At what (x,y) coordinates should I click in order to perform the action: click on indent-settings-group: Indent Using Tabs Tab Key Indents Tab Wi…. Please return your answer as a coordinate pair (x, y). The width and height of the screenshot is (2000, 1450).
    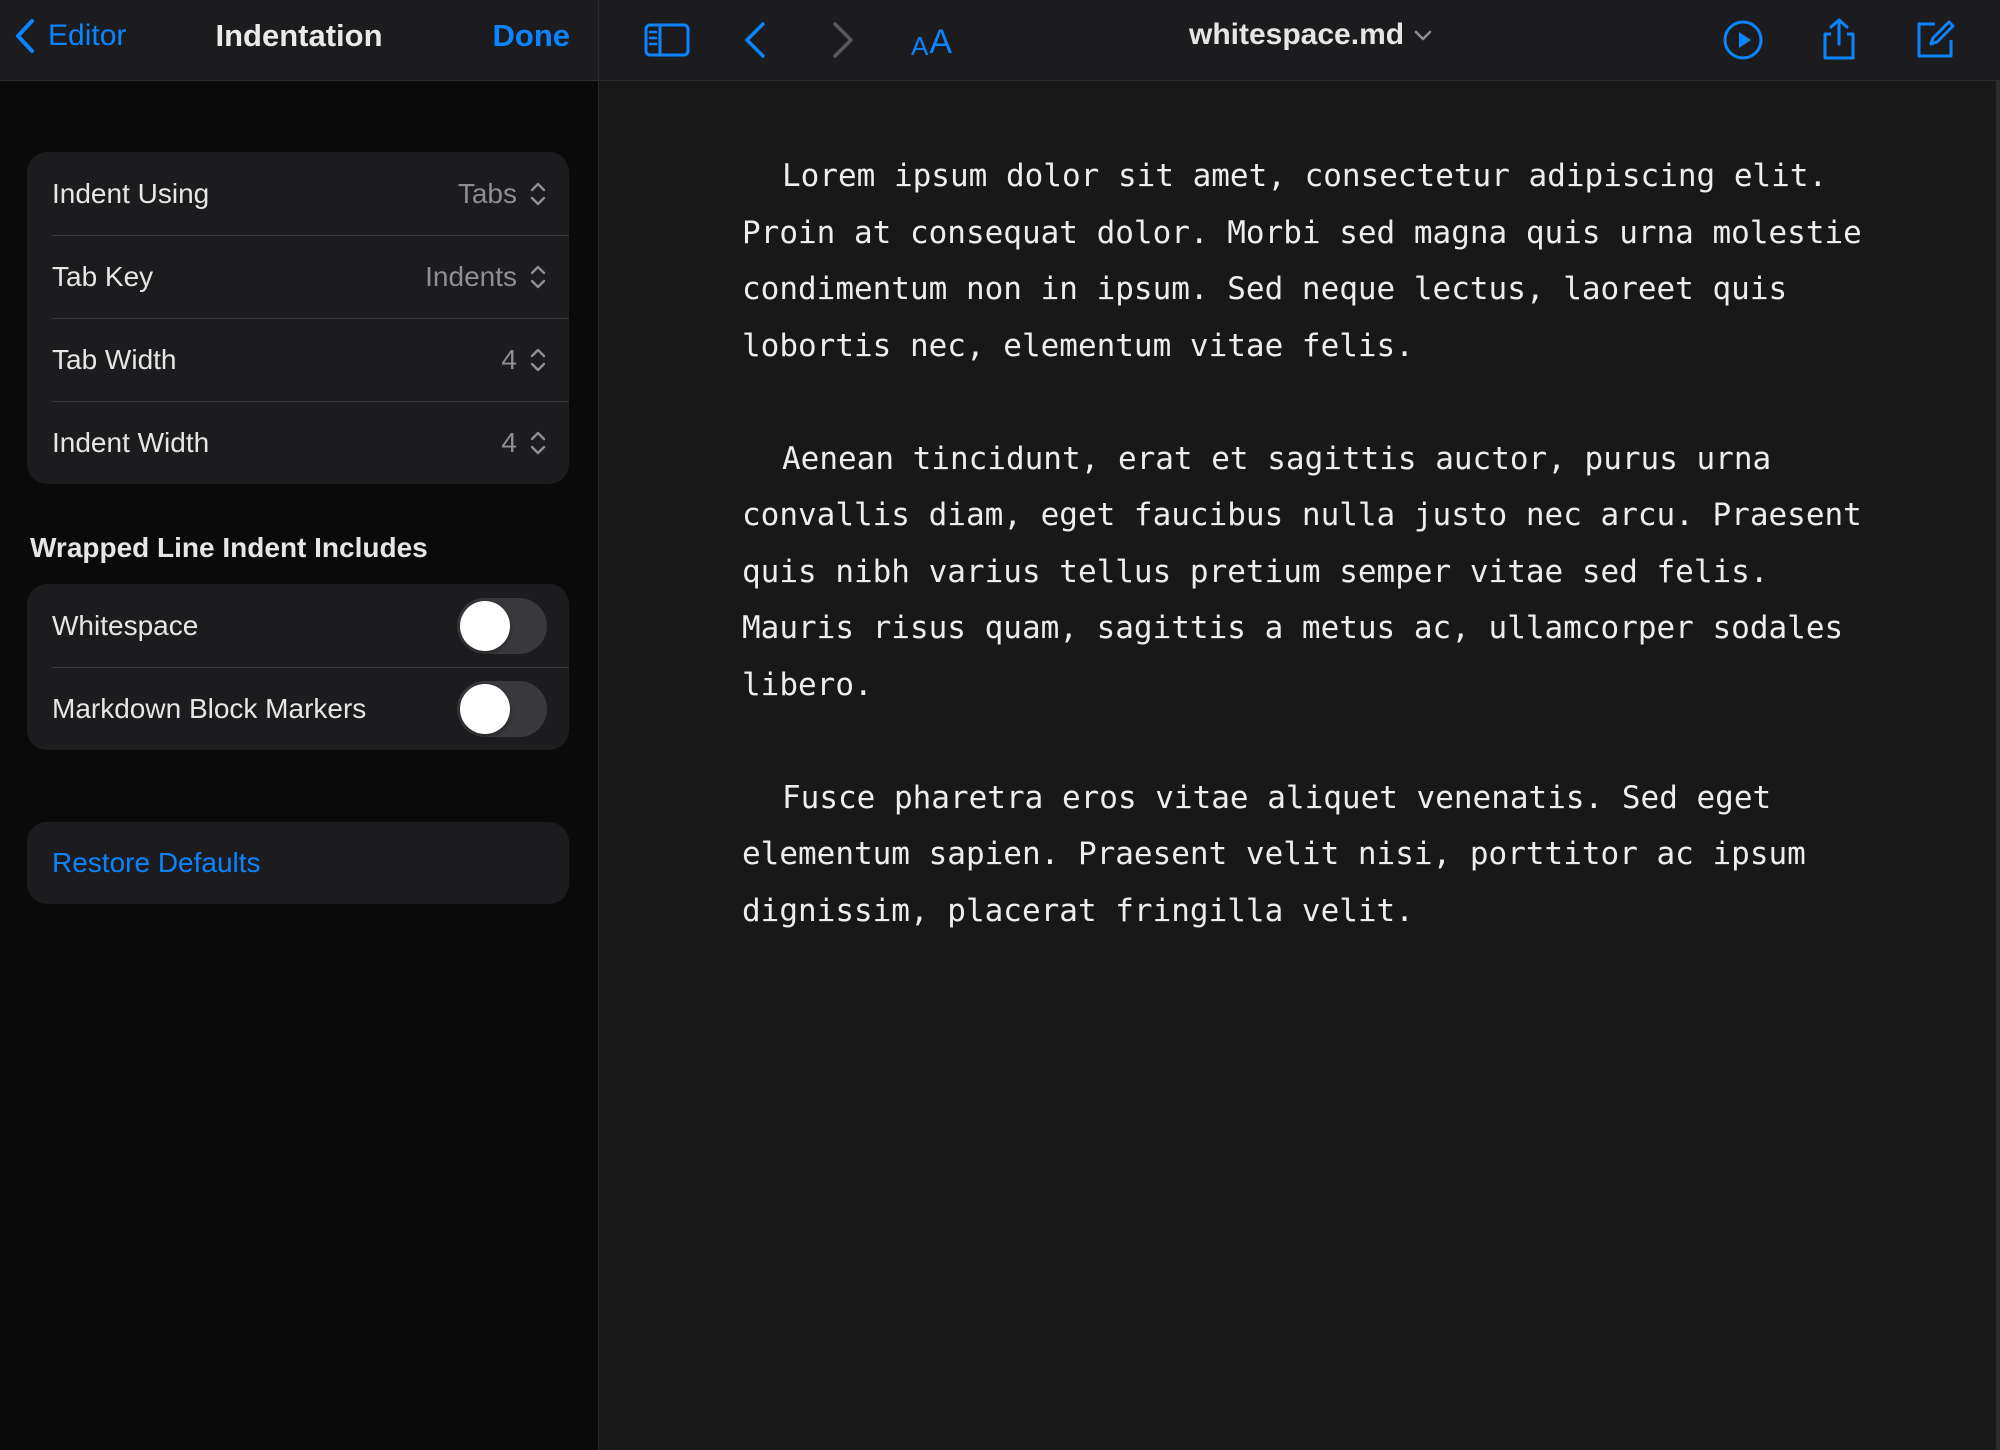
    Looking at the image, I should click on (298, 318).